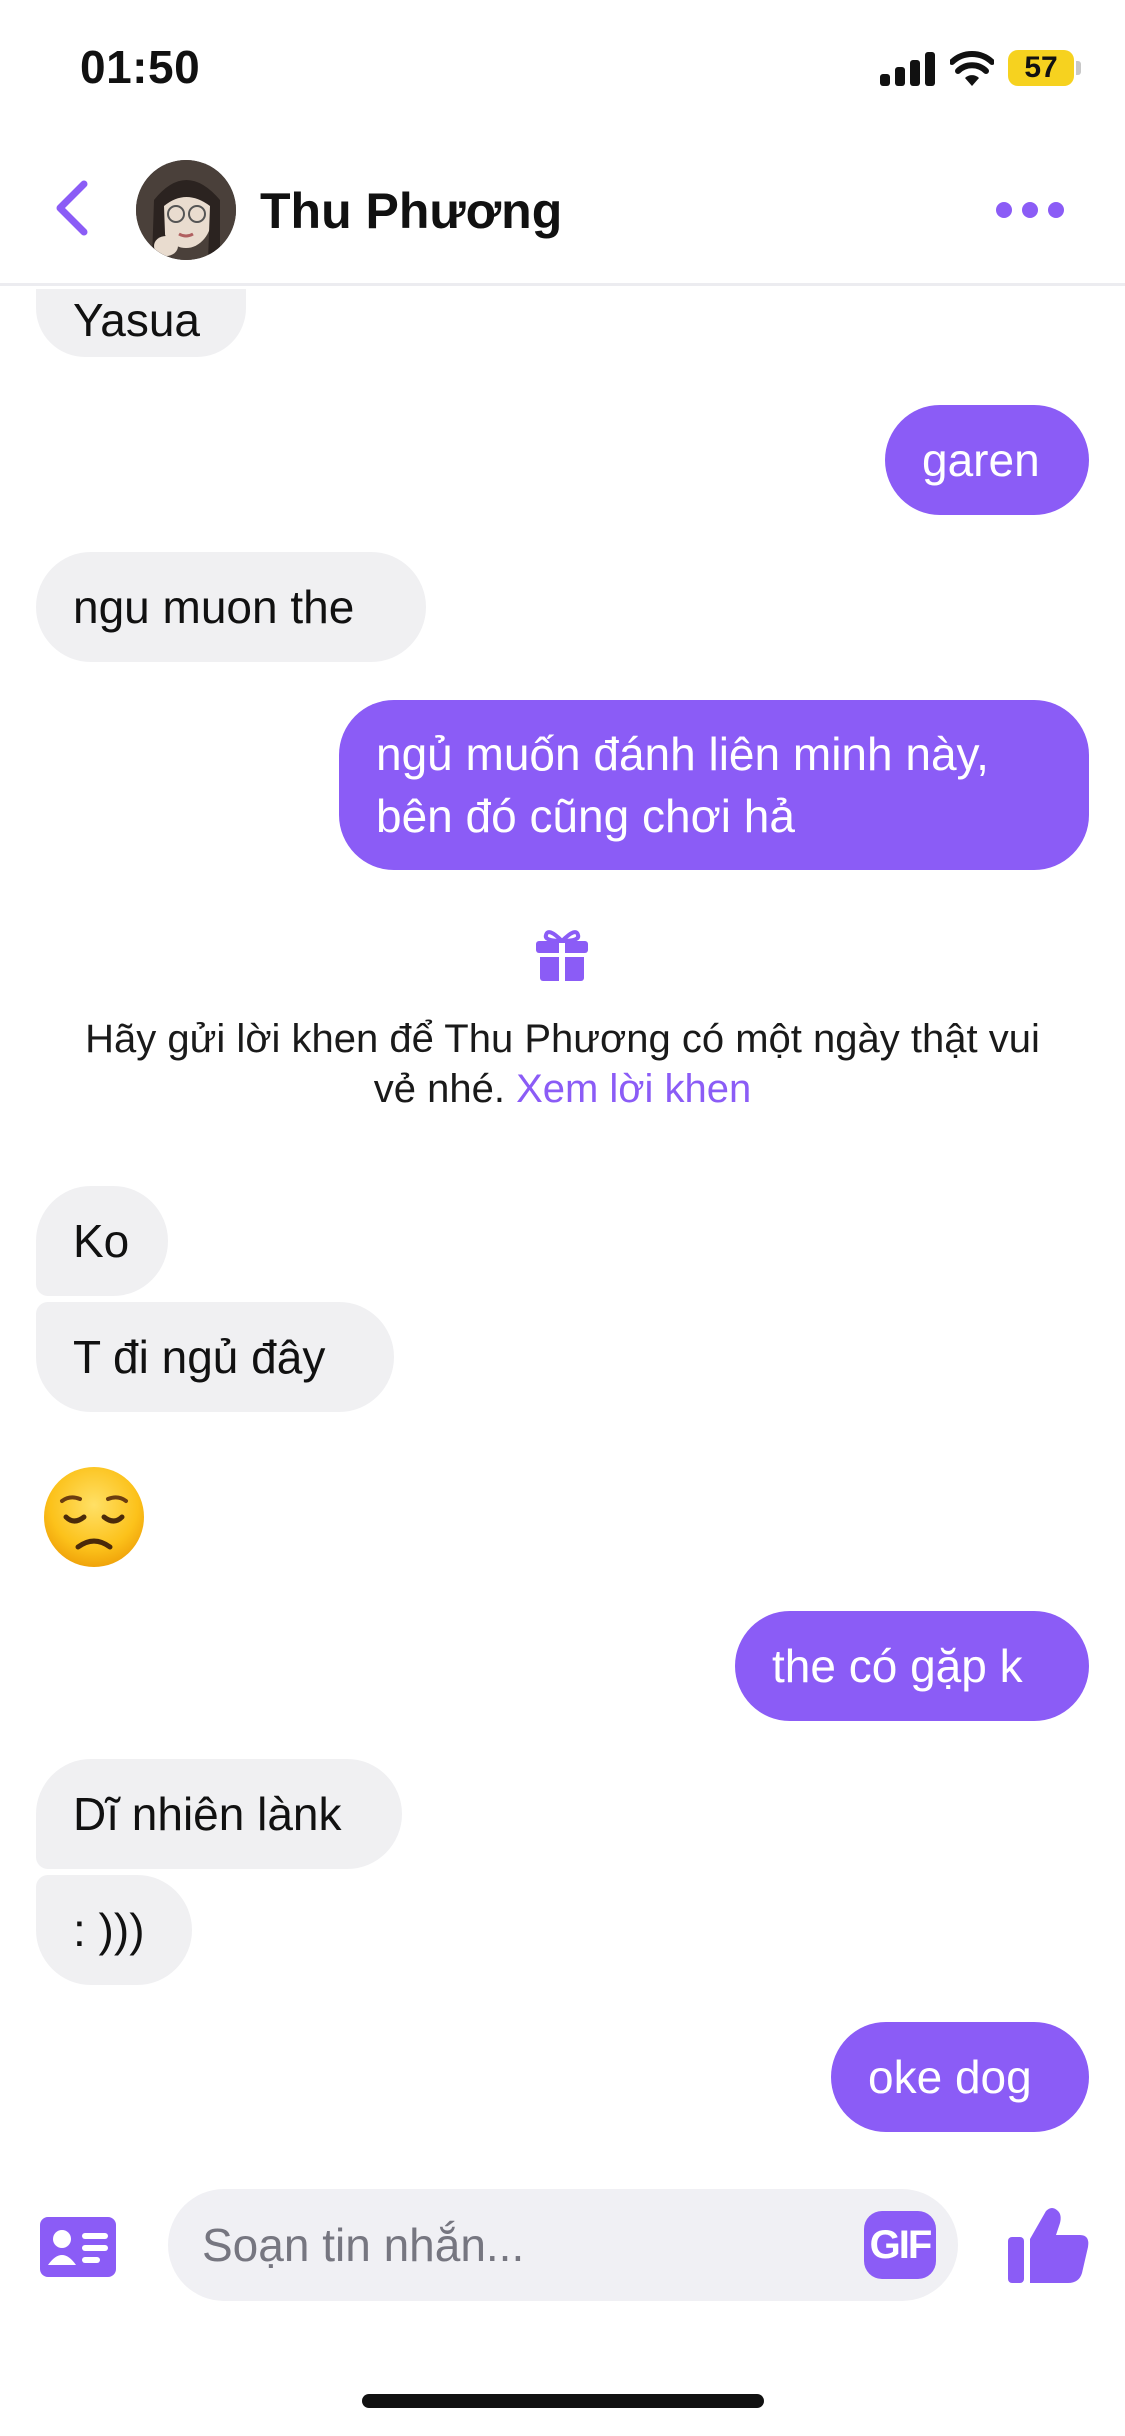 This screenshot has width=1125, height=2436. I want to click on incoming-message: Ko, so click(102, 1241).